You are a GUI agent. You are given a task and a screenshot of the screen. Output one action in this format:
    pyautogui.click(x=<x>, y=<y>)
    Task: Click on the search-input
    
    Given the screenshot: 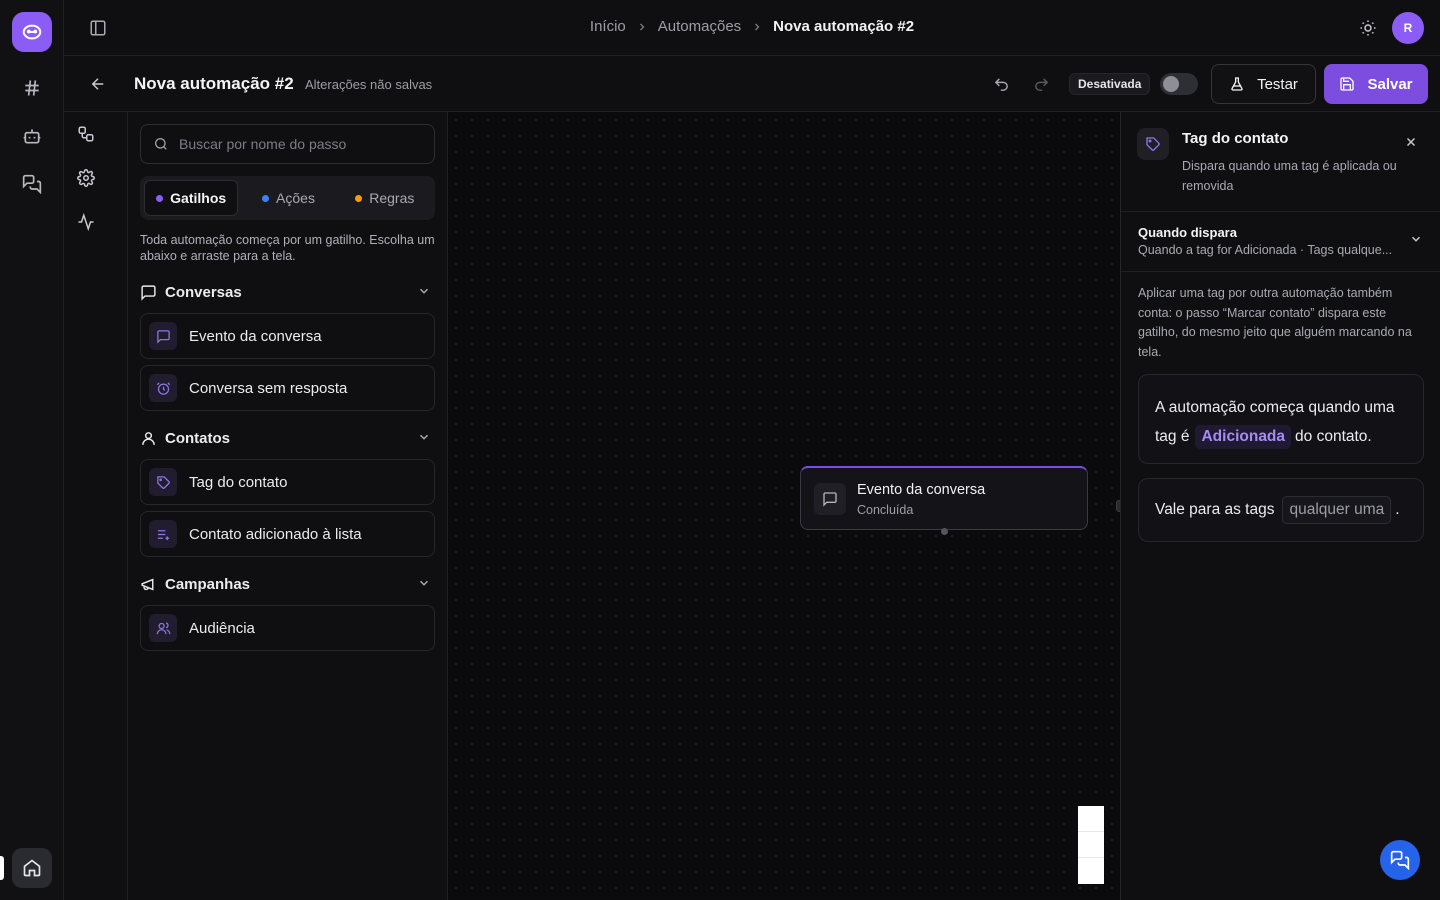 What is the action you would take?
    pyautogui.click(x=299, y=144)
    